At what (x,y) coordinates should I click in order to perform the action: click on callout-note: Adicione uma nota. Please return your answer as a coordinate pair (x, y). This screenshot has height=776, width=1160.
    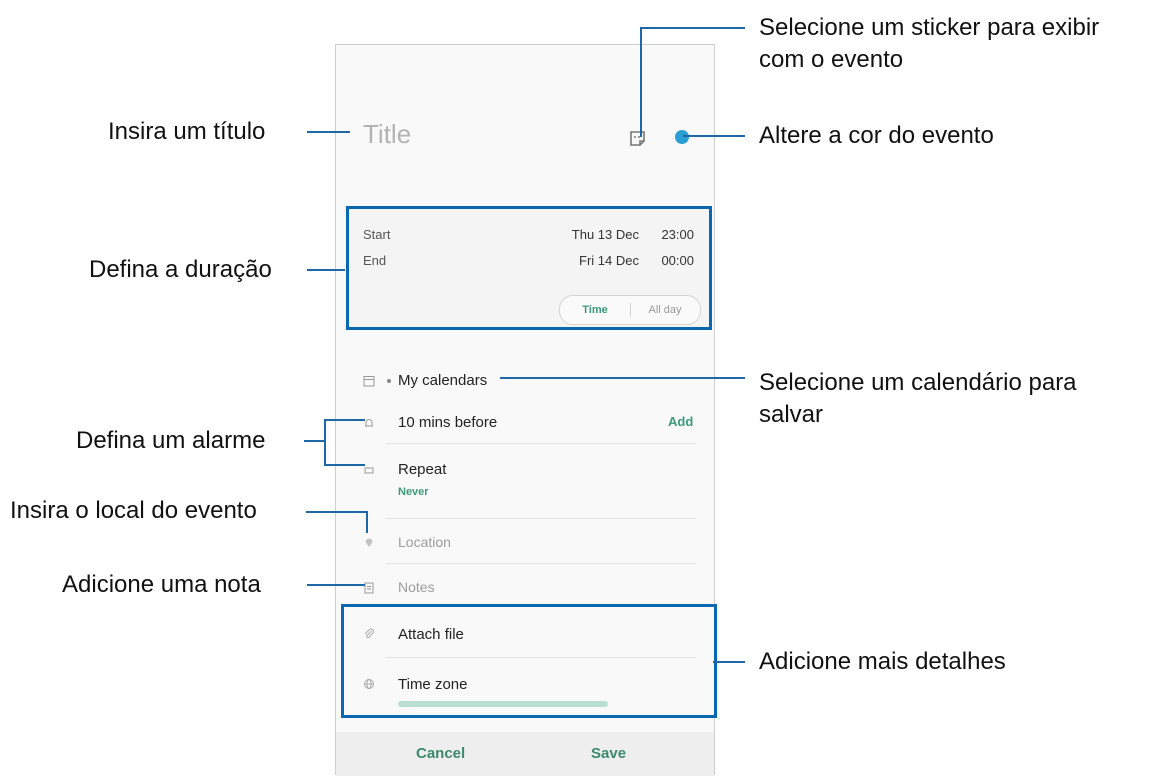
    Looking at the image, I should click on (161, 584).